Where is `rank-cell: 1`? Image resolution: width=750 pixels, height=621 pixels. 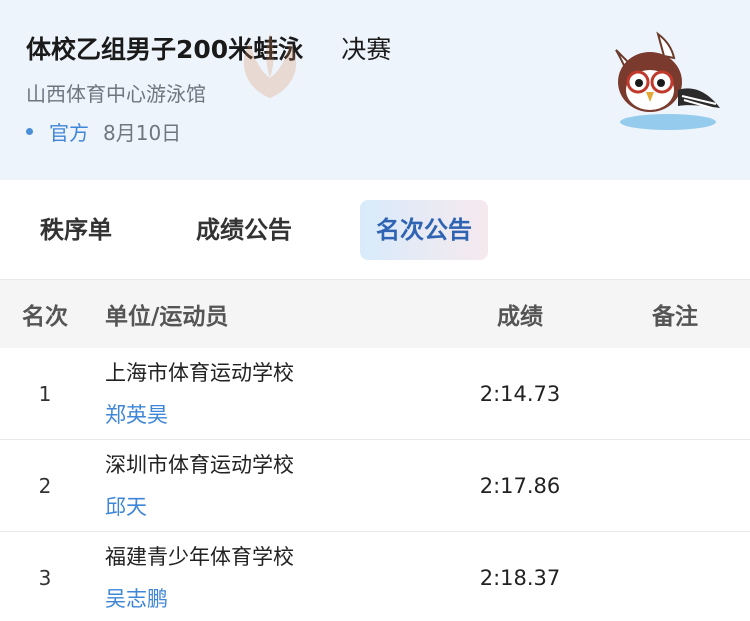 rank-cell: 1 is located at coordinates (45, 393).